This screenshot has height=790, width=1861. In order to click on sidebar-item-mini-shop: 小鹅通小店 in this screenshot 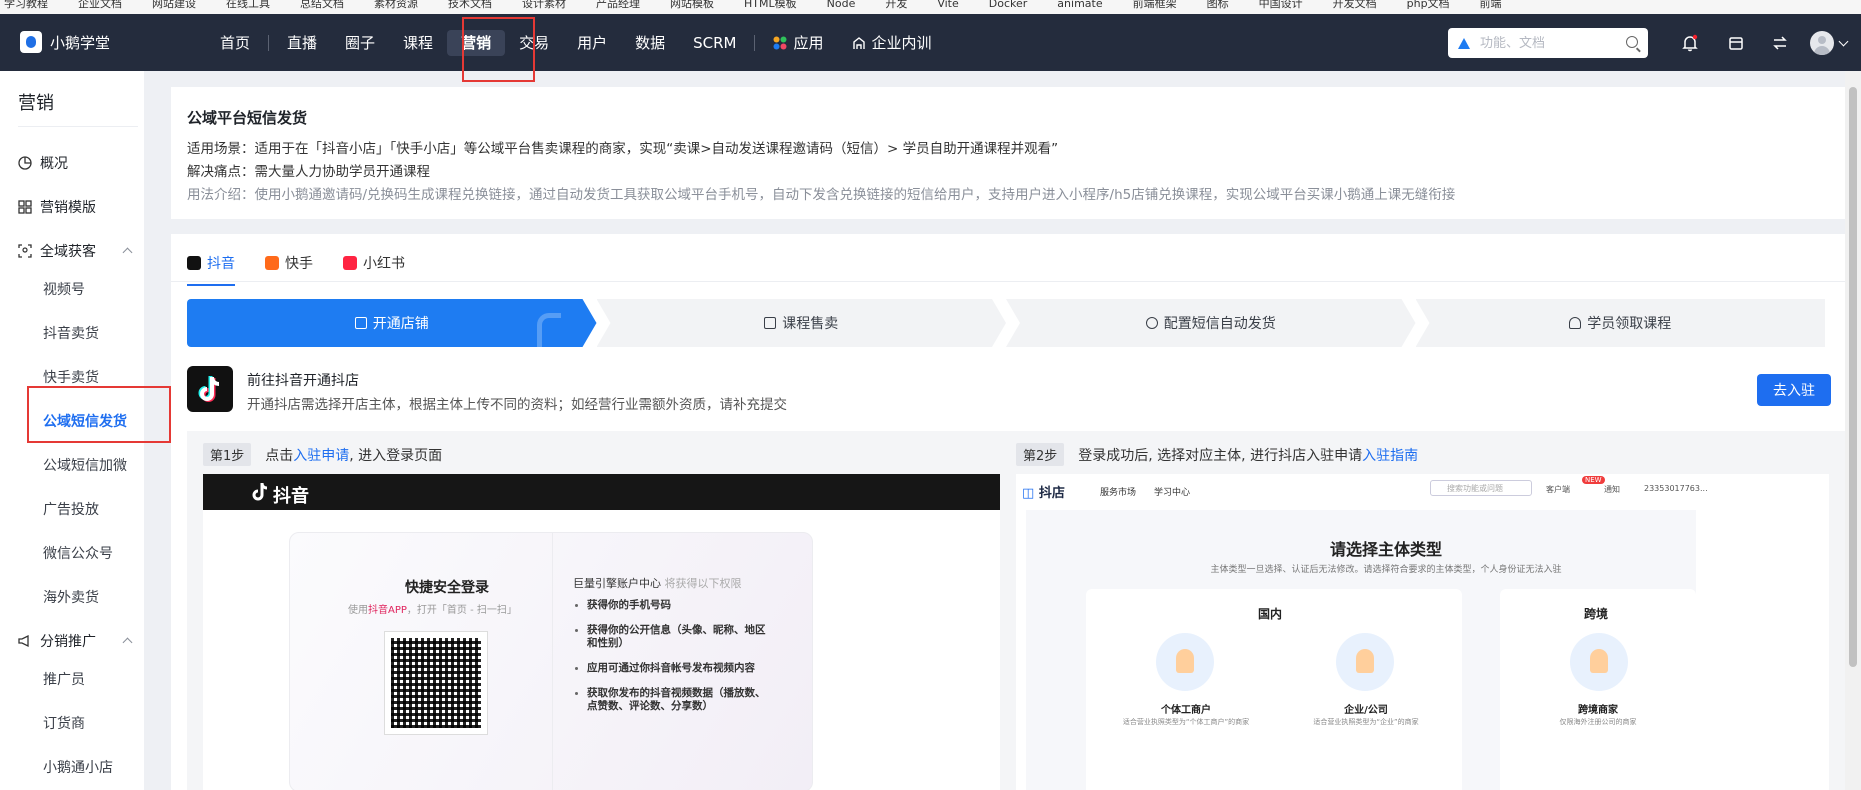, I will do `click(78, 767)`.